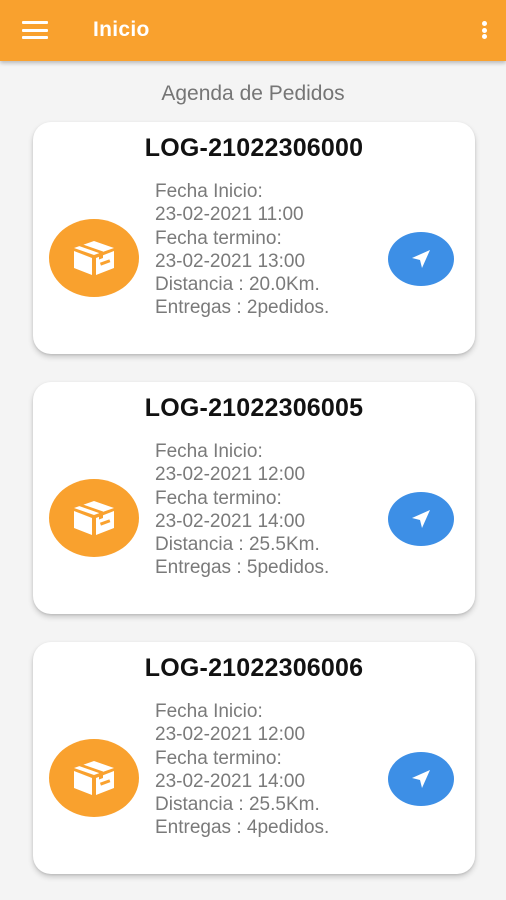 Image resolution: width=506 pixels, height=900 pixels. I want to click on more-vert-icon, so click(484, 30).